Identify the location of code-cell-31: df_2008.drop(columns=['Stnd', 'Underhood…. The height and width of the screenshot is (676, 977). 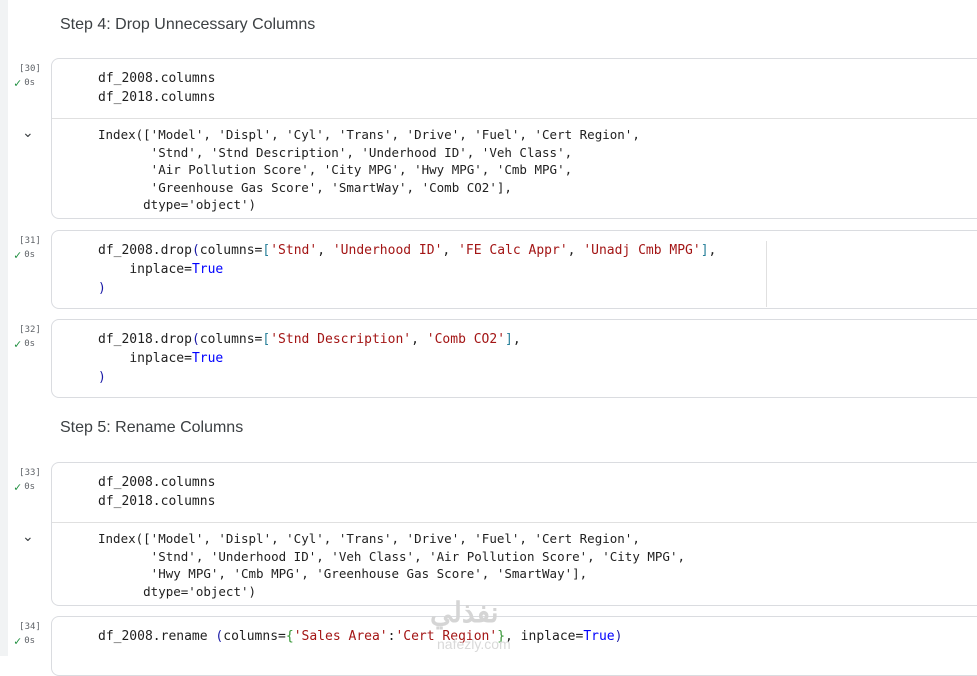
(514, 269).